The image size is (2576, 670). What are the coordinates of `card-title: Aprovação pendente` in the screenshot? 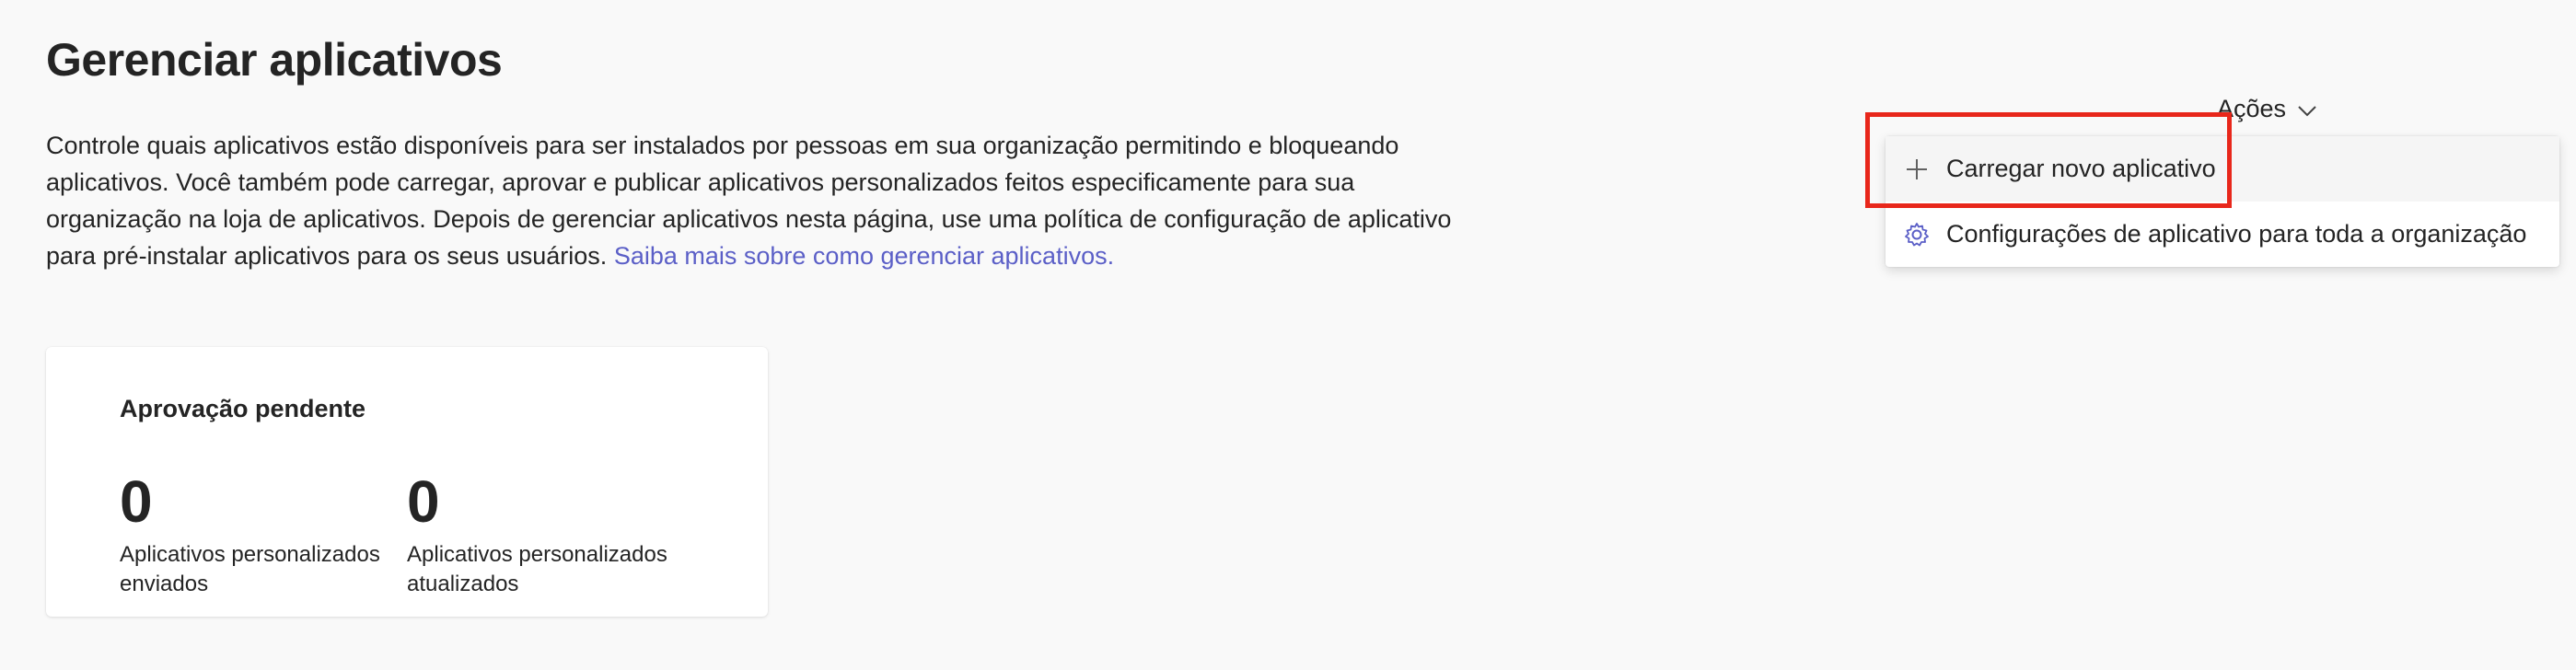 It's located at (243, 408).